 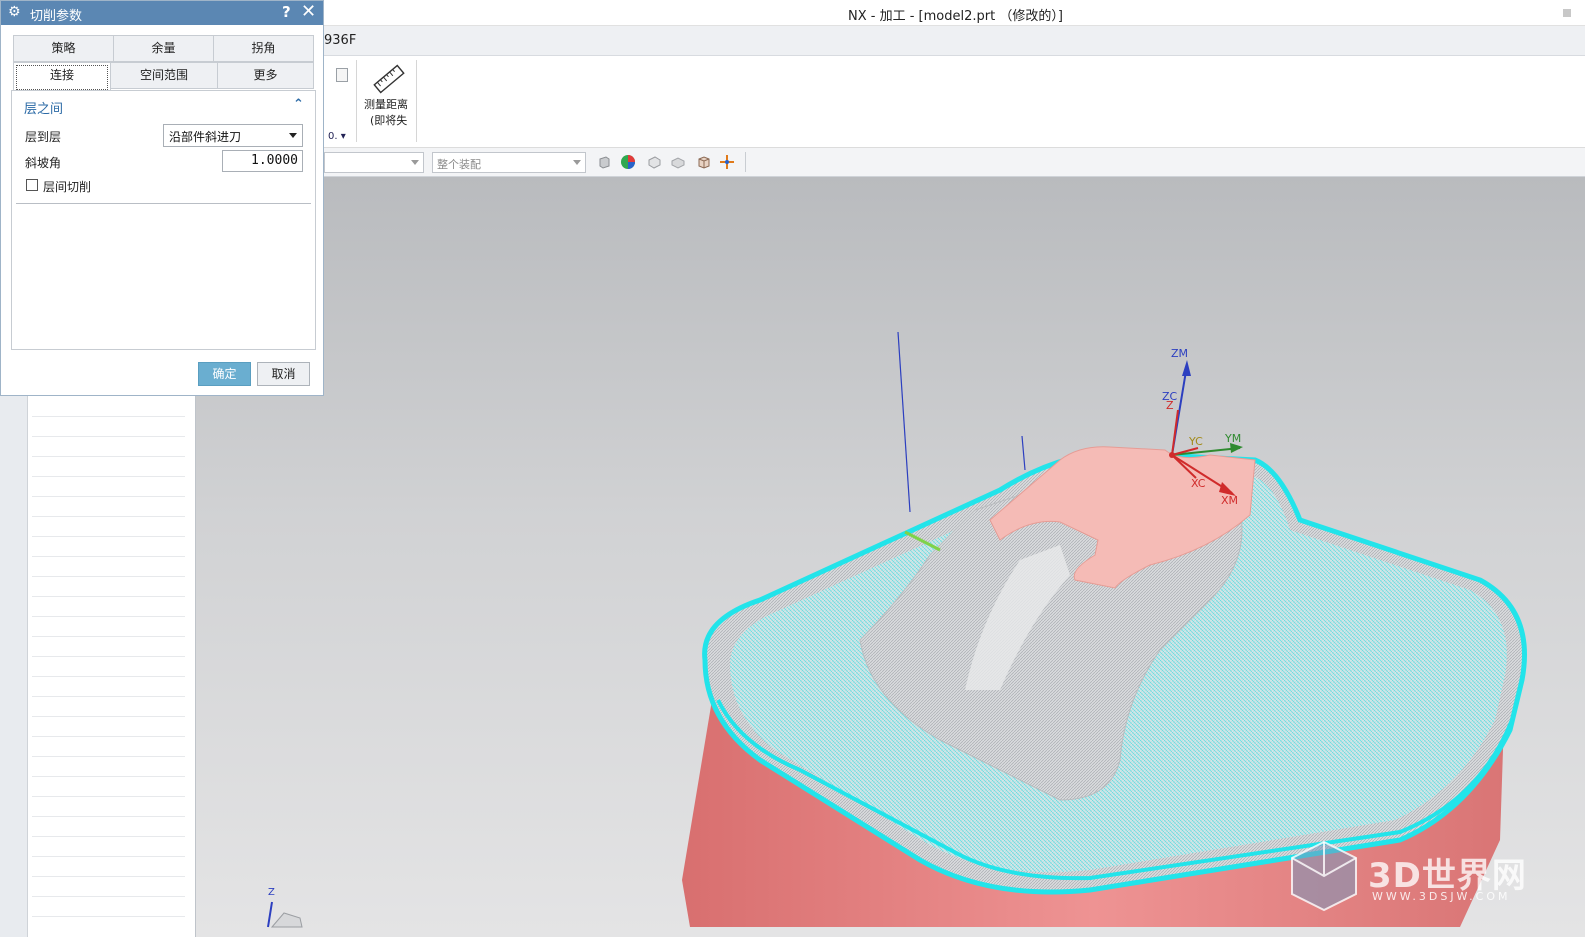 I want to click on focus-ring, so click(x=62, y=77).